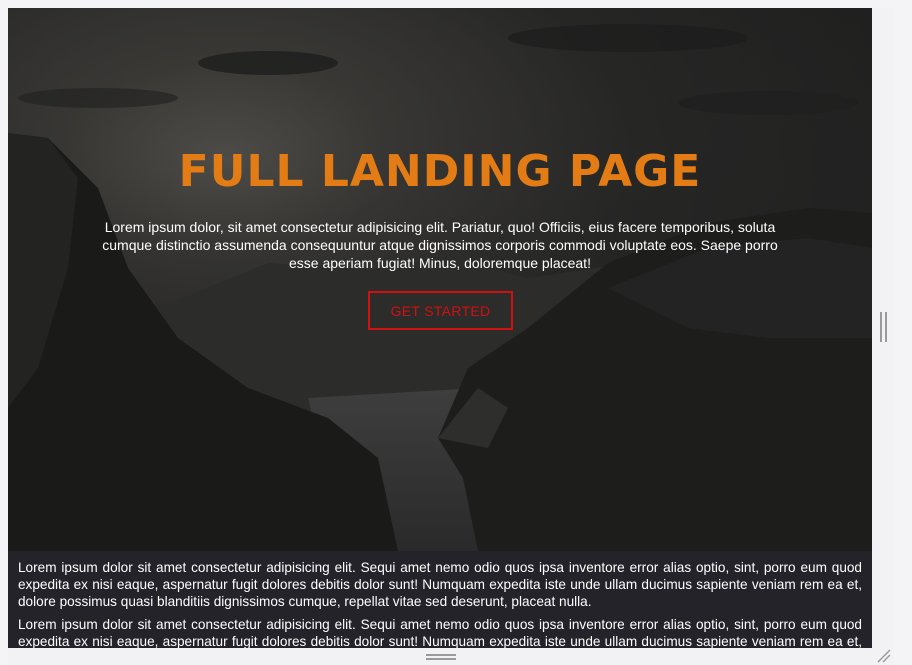 This screenshot has width=912, height=665. What do you see at coordinates (883, 655) in the screenshot?
I see `resize-grip-icon` at bounding box center [883, 655].